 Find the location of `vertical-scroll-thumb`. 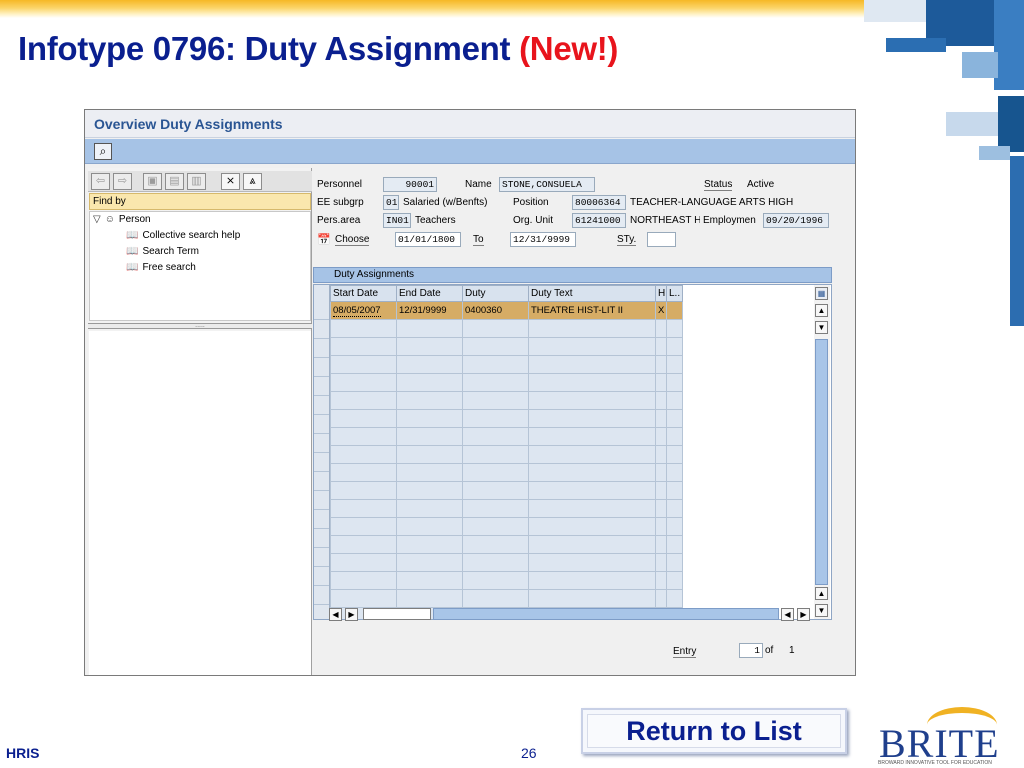

vertical-scroll-thumb is located at coordinates (821, 462).